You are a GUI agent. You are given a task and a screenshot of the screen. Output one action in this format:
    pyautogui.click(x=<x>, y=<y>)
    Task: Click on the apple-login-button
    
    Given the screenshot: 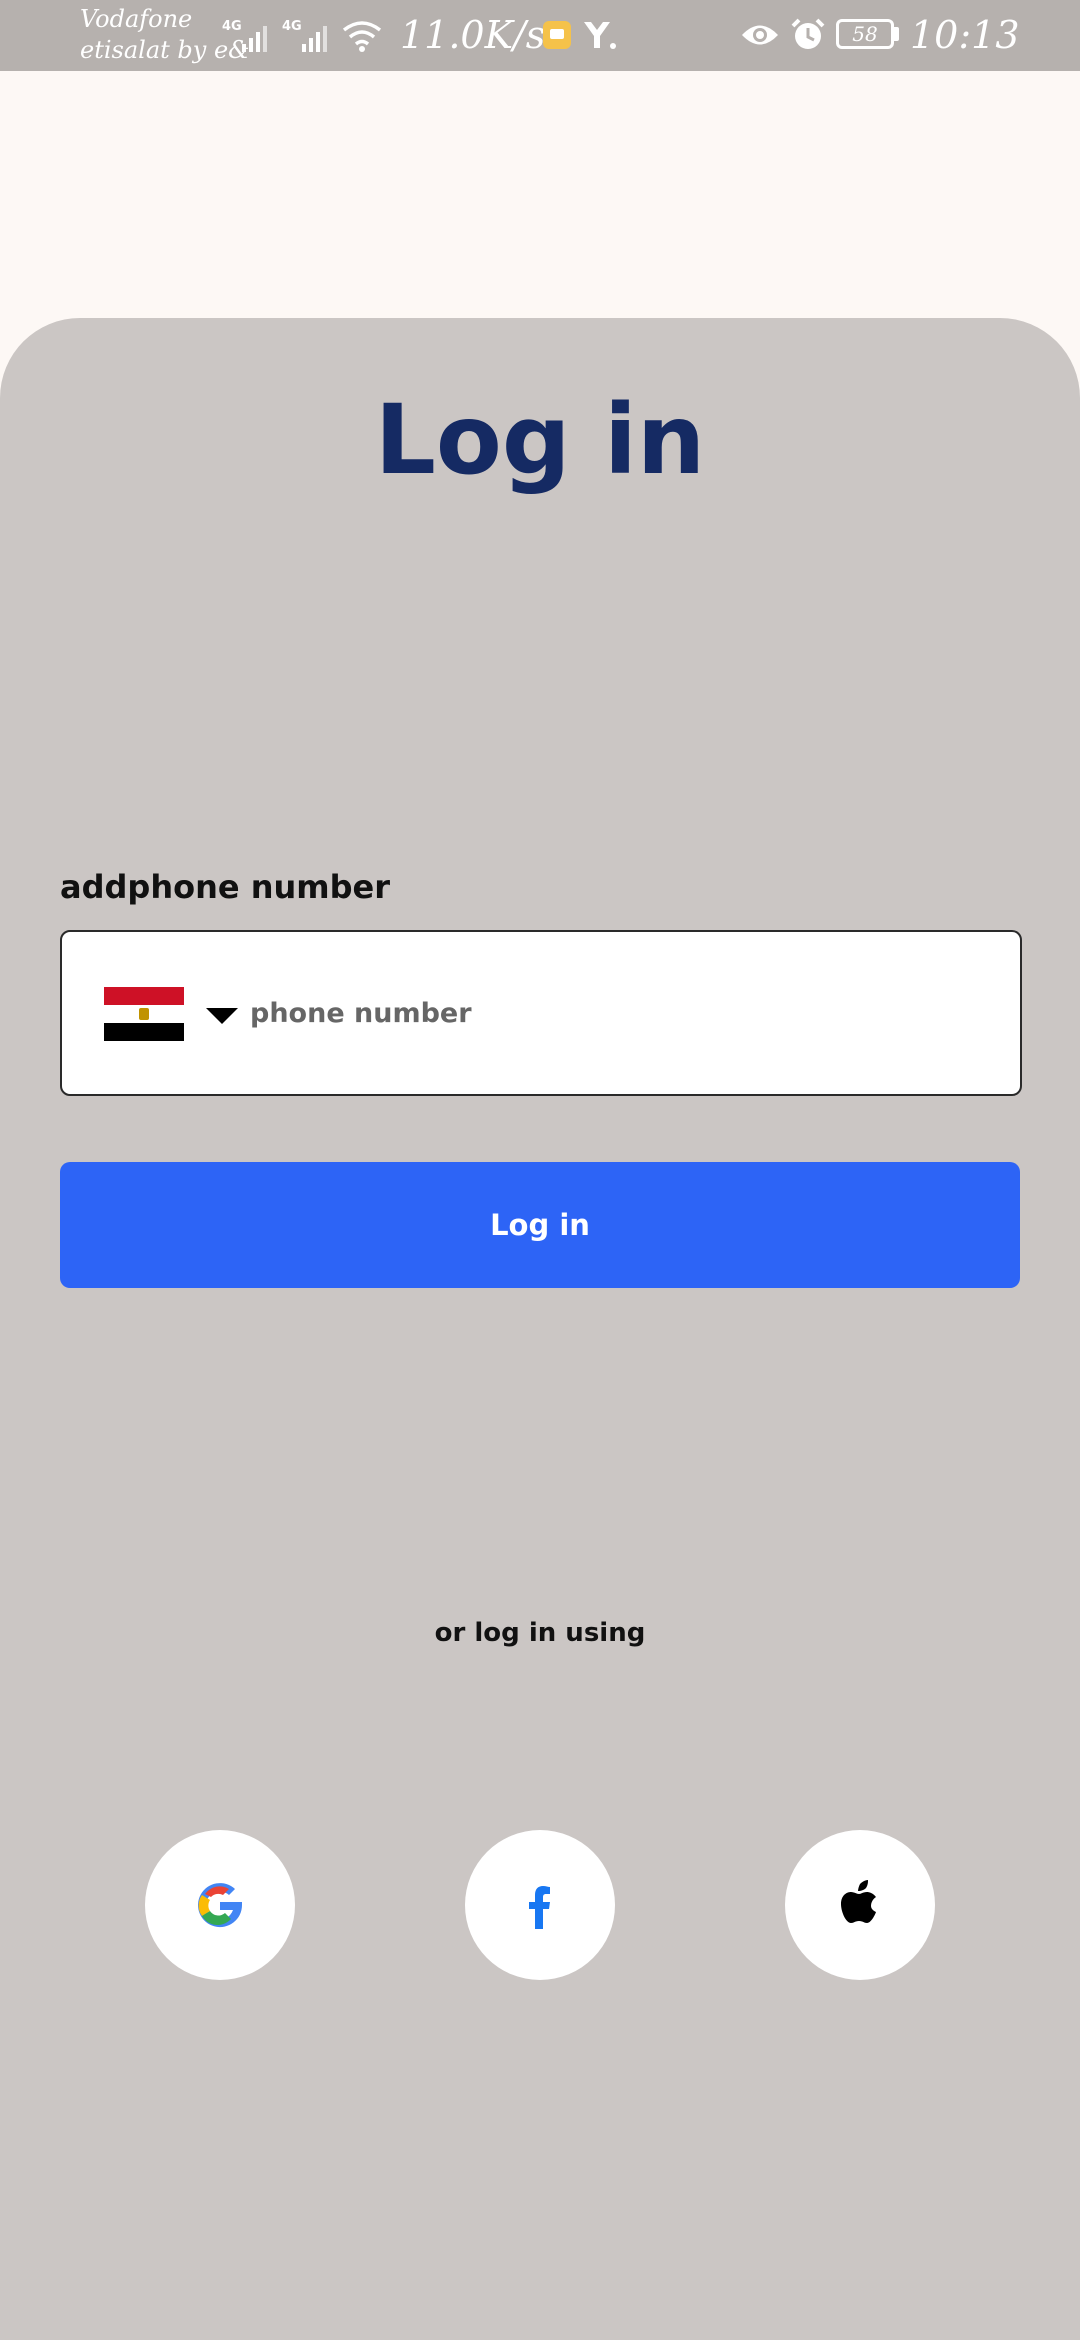 What is the action you would take?
    pyautogui.click(x=860, y=1905)
    